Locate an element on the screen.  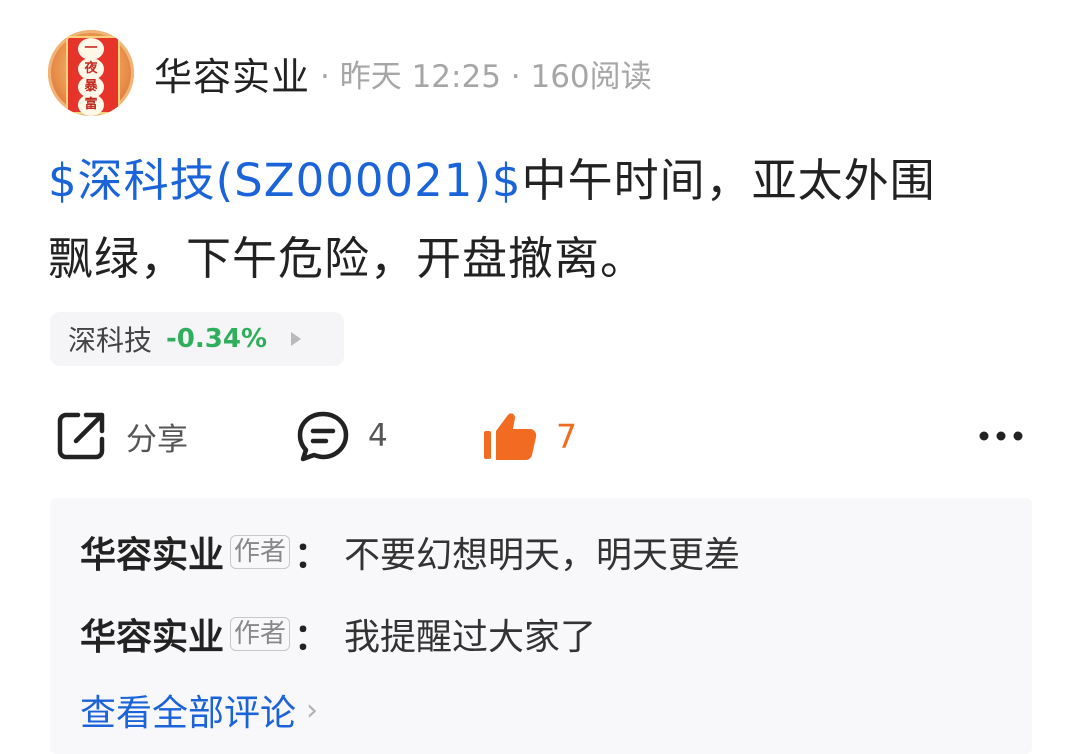
like-count: 7 is located at coordinates (566, 436).